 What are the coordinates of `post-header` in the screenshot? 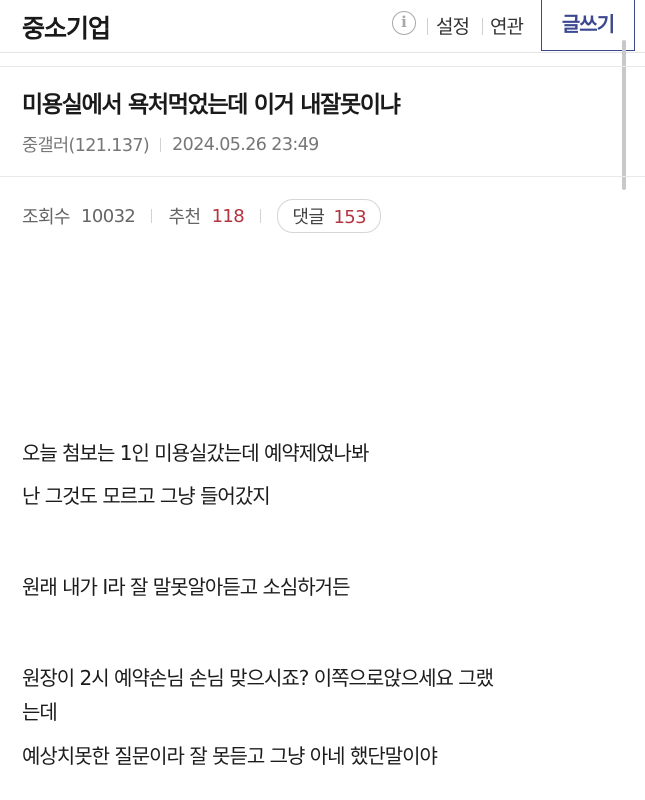 It's located at (322, 121).